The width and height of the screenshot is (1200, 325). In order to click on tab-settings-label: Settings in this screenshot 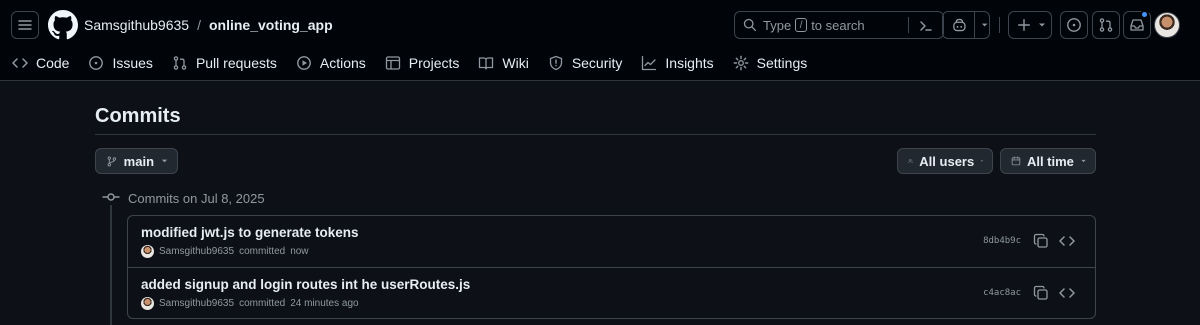, I will do `click(782, 63)`.